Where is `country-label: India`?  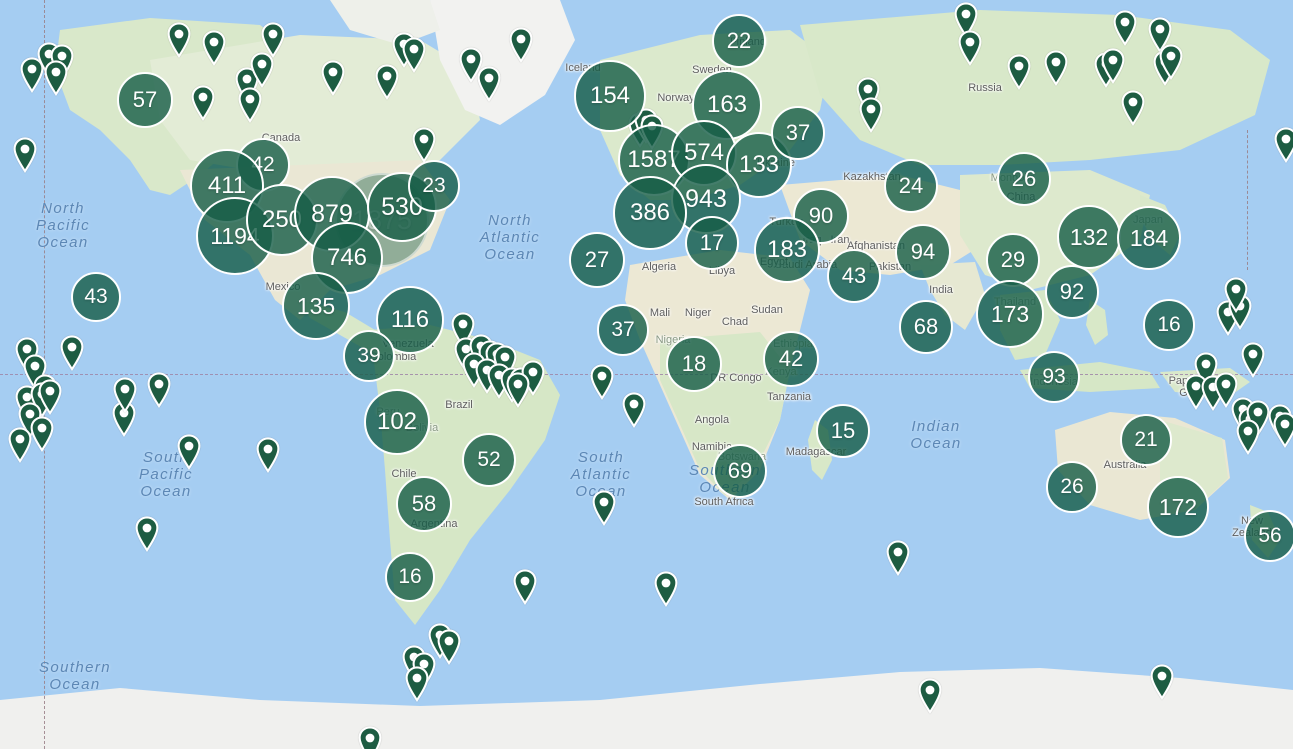 country-label: India is located at coordinates (941, 290).